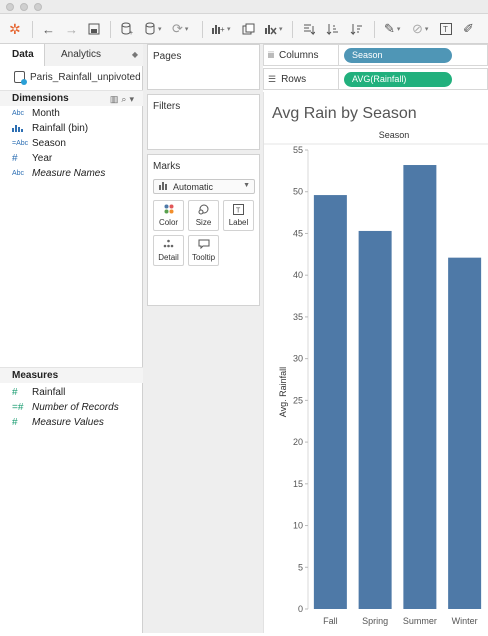 The width and height of the screenshot is (488, 636). What do you see at coordinates (77, 77) in the screenshot?
I see `datasource-item: Paris_Rainfall_unpivoted` at bounding box center [77, 77].